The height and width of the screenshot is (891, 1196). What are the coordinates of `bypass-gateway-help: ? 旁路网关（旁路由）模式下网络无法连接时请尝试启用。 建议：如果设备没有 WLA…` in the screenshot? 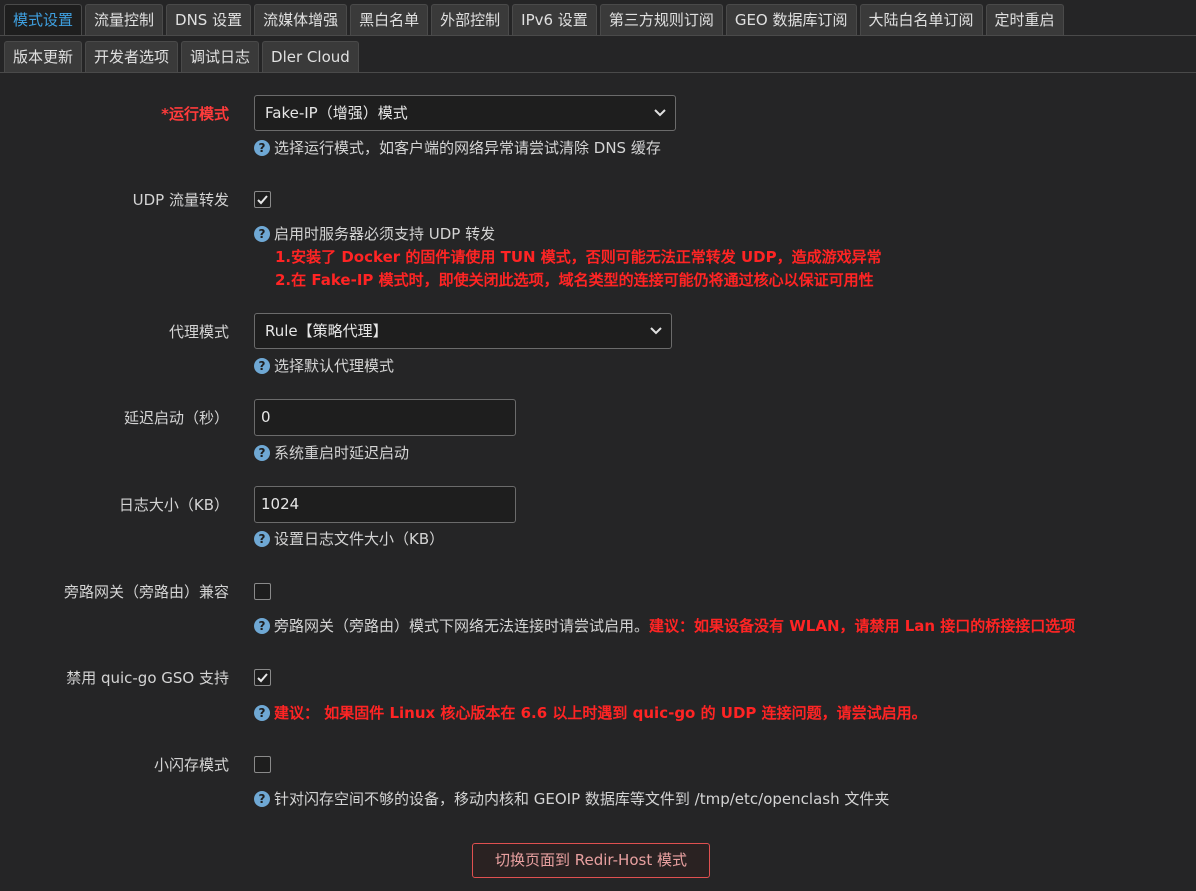 It's located at (664, 625).